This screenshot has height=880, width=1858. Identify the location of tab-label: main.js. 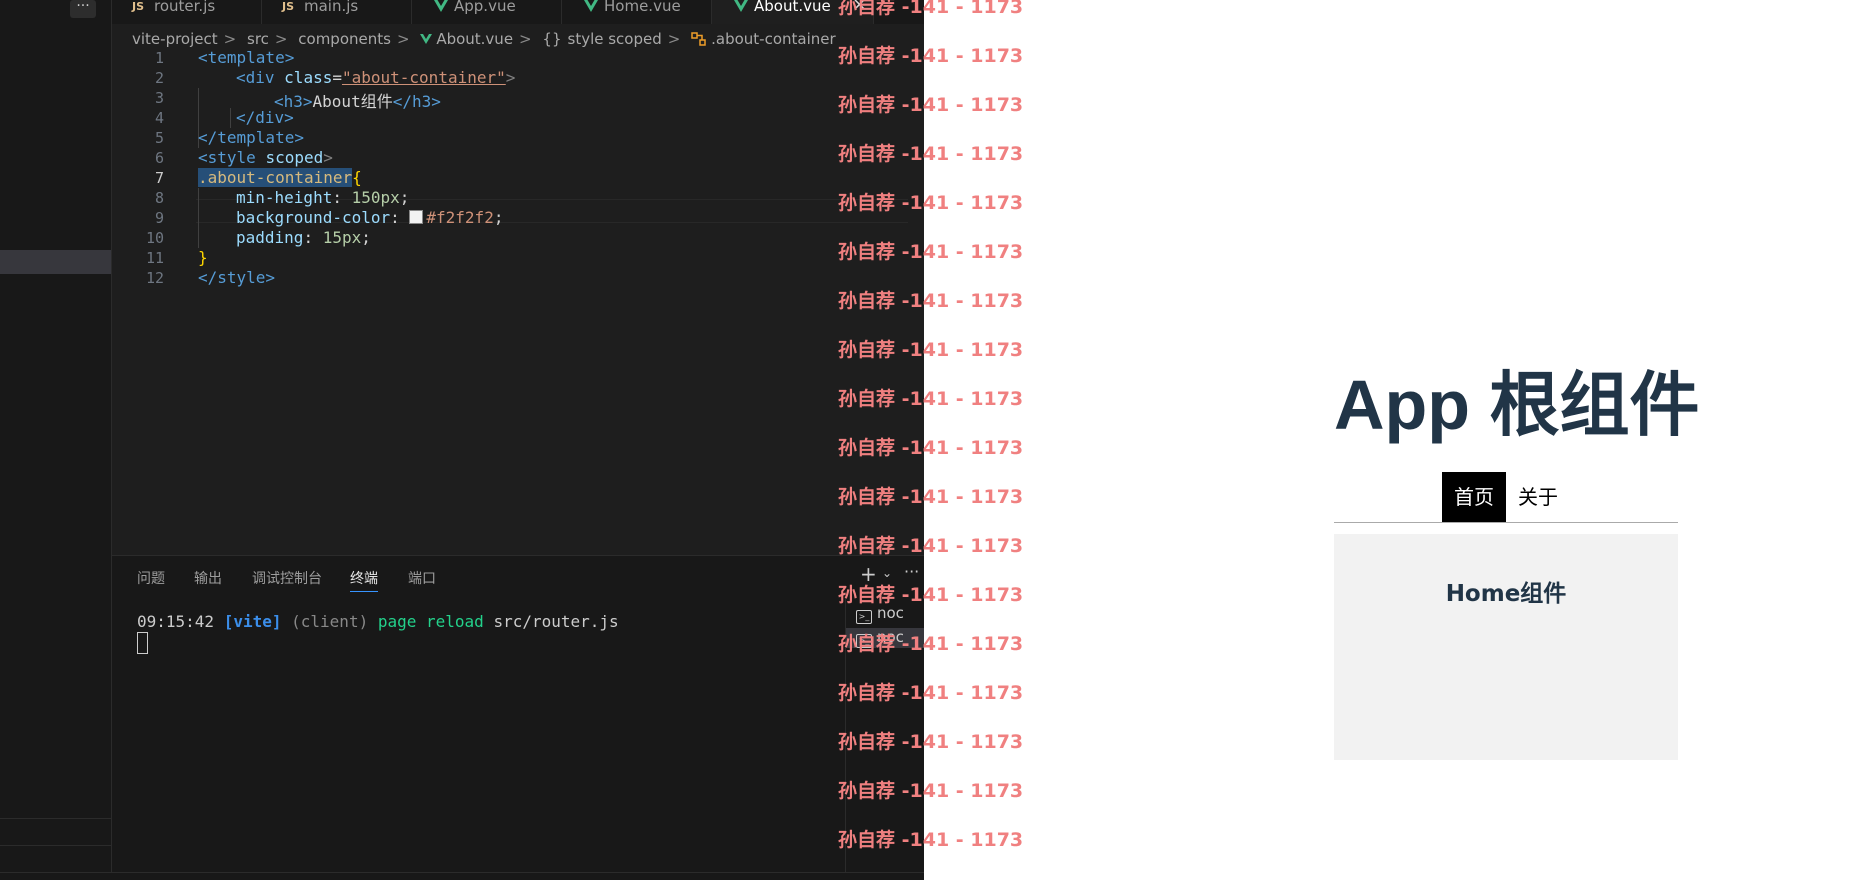
(331, 7).